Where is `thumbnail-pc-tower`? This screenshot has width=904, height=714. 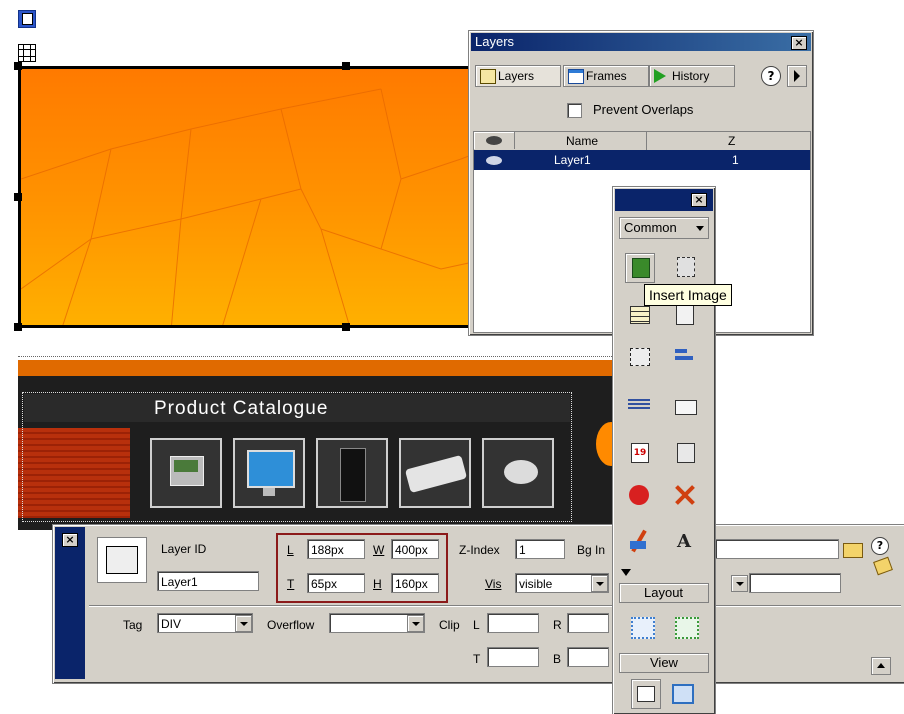 thumbnail-pc-tower is located at coordinates (352, 473).